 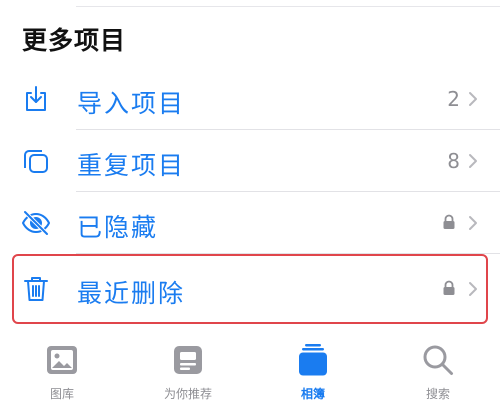 I want to click on hidden-eye-icon, so click(x=36, y=223).